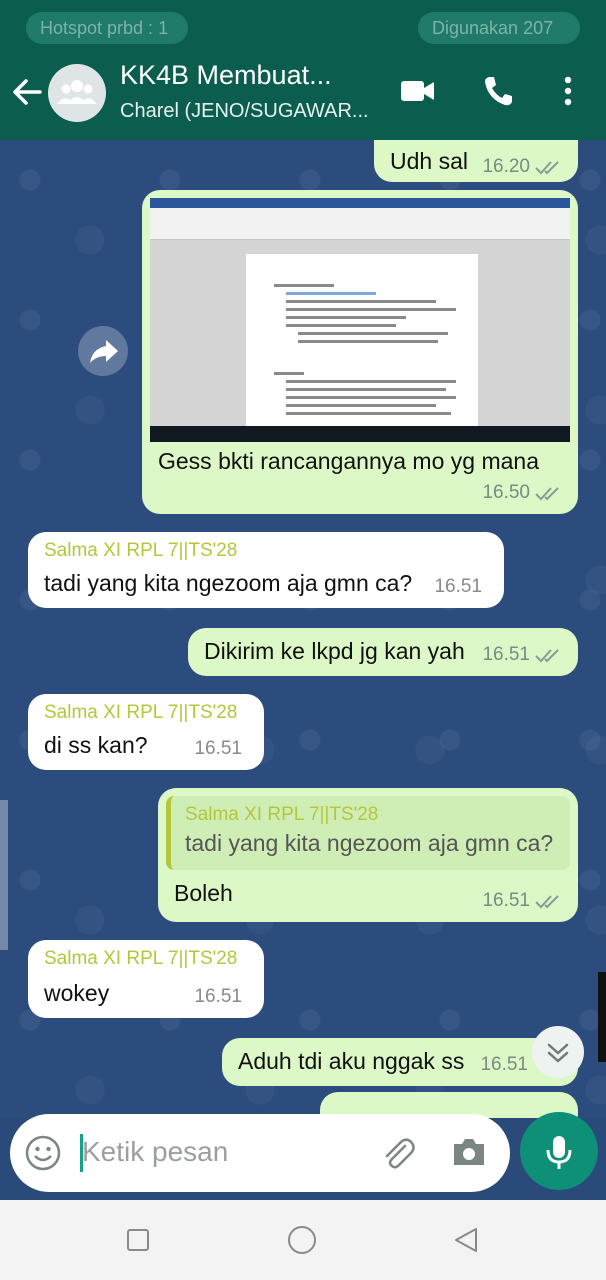  I want to click on chevron-down-icon, so click(558, 1053).